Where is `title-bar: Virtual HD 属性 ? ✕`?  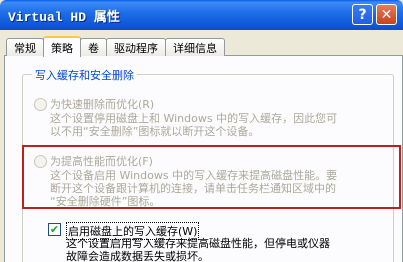
title-bar: Virtual HD 属性 ? ✕ is located at coordinates (201, 15).